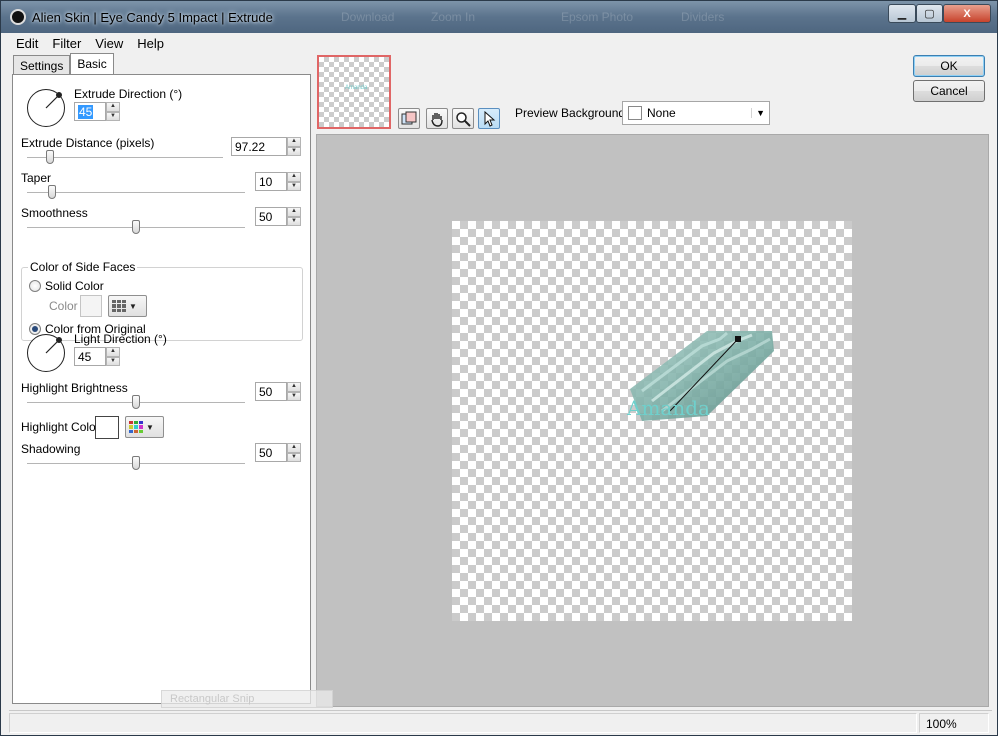 The width and height of the screenshot is (998, 736). I want to click on menu-filter: Filter, so click(66, 43).